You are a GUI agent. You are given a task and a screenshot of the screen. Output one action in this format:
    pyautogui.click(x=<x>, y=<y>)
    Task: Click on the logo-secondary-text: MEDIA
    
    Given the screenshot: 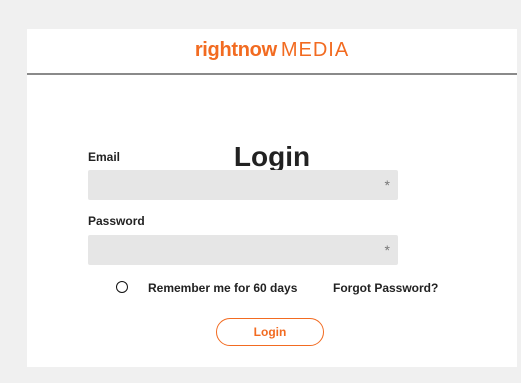 What is the action you would take?
    pyautogui.click(x=315, y=50)
    